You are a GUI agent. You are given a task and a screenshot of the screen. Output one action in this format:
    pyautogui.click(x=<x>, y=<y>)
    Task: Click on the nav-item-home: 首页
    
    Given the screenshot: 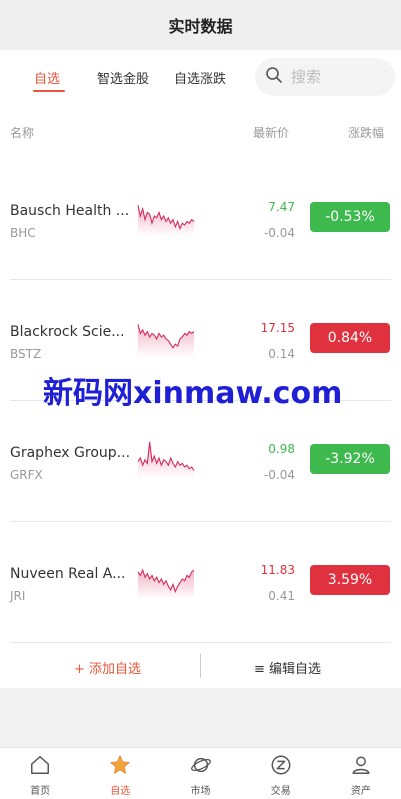 What is the action you would take?
    pyautogui.click(x=40, y=773)
    